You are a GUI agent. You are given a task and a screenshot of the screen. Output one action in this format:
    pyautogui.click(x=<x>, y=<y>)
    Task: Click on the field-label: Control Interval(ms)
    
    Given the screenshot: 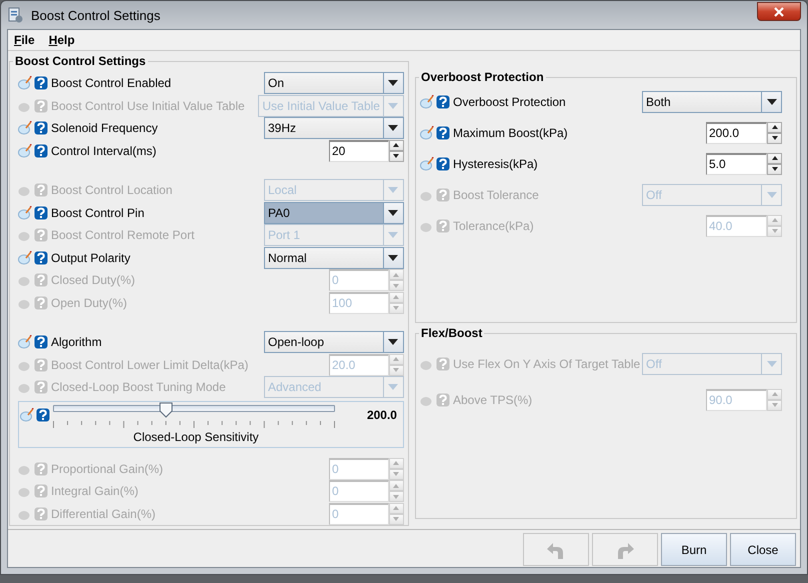 What is the action you would take?
    pyautogui.click(x=104, y=151)
    